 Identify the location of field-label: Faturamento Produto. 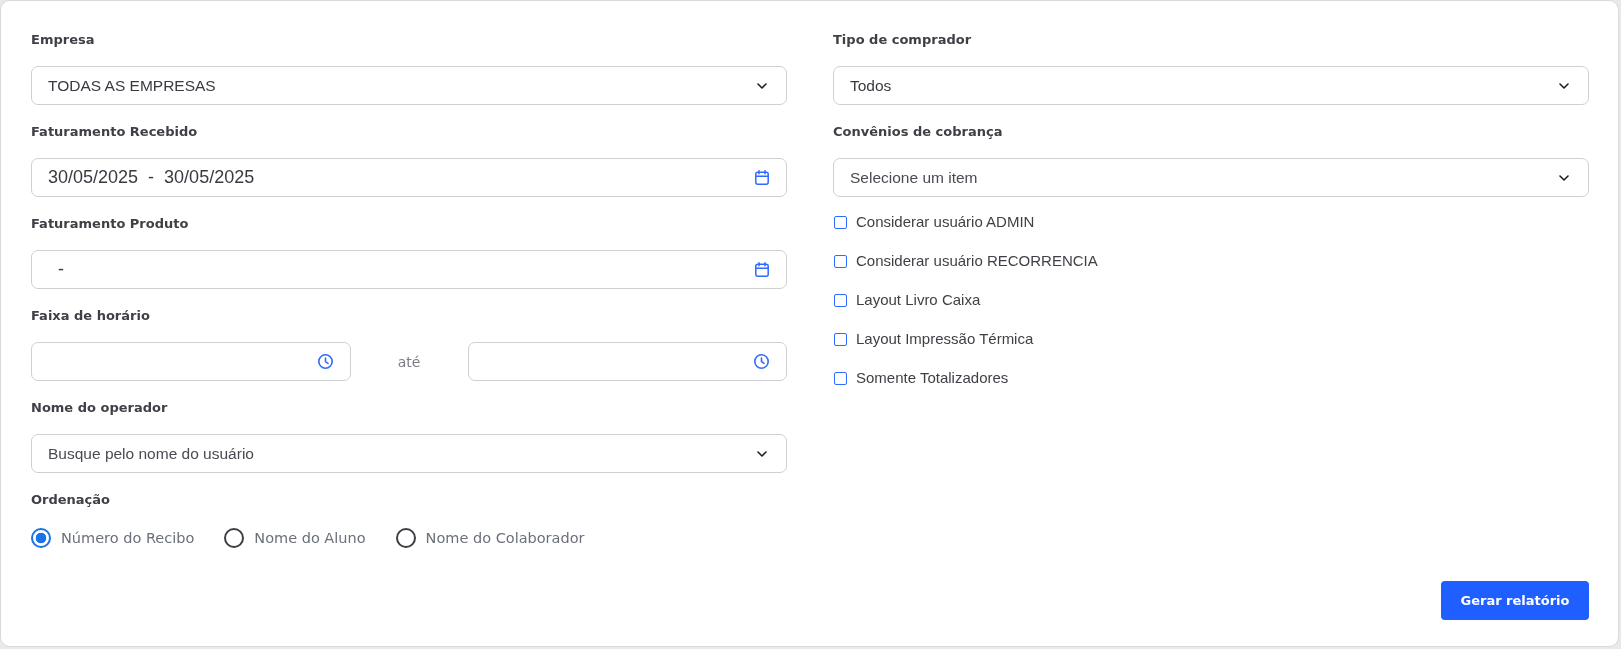
(110, 224).